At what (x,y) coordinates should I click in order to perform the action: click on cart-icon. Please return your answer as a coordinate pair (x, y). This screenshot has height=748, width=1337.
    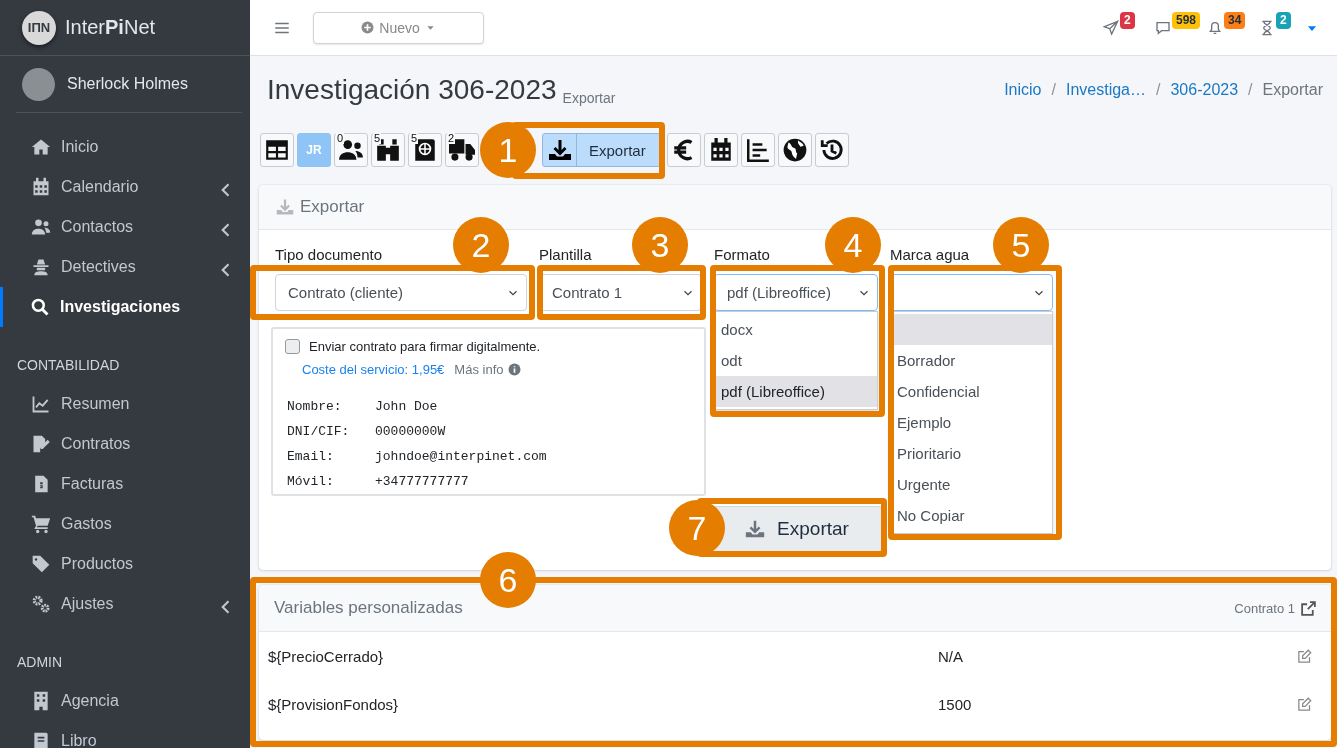
    Looking at the image, I should click on (41, 524).